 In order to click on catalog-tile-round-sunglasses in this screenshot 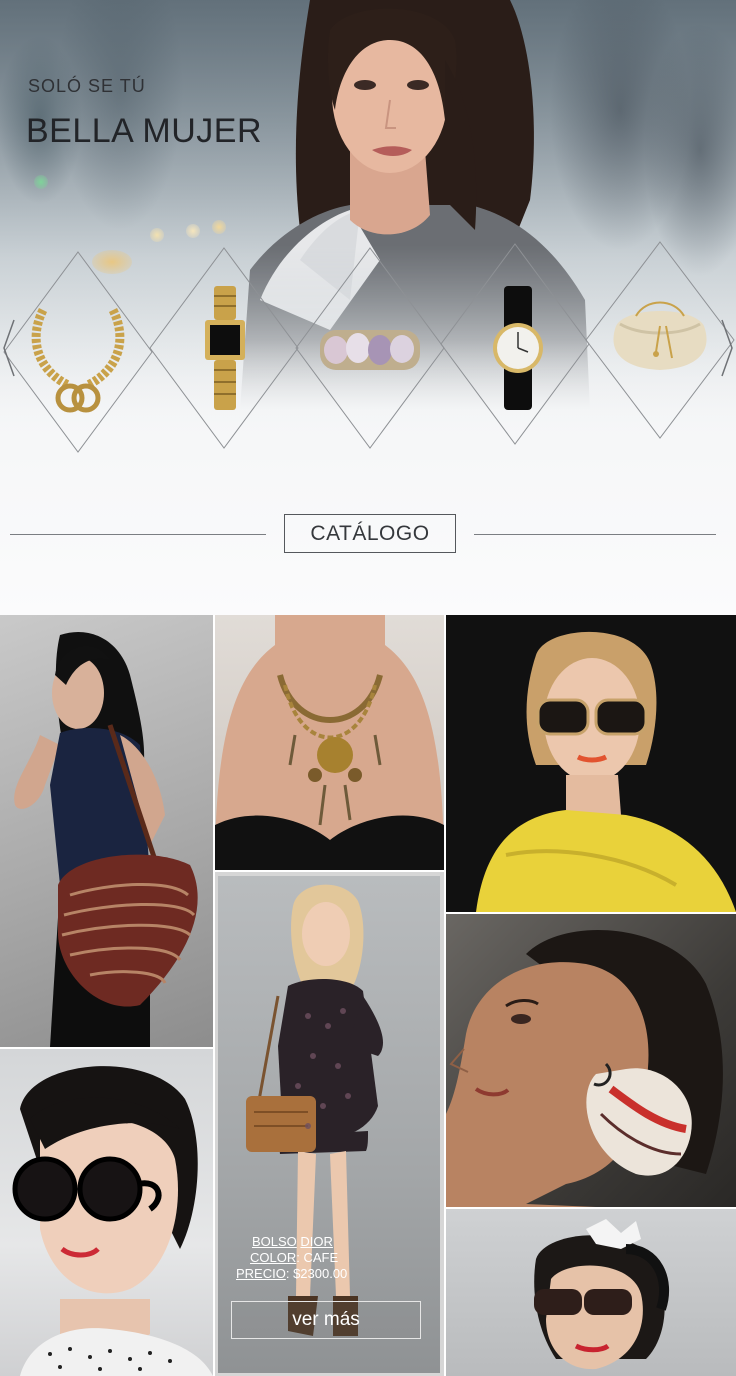, I will do `click(106, 1212)`.